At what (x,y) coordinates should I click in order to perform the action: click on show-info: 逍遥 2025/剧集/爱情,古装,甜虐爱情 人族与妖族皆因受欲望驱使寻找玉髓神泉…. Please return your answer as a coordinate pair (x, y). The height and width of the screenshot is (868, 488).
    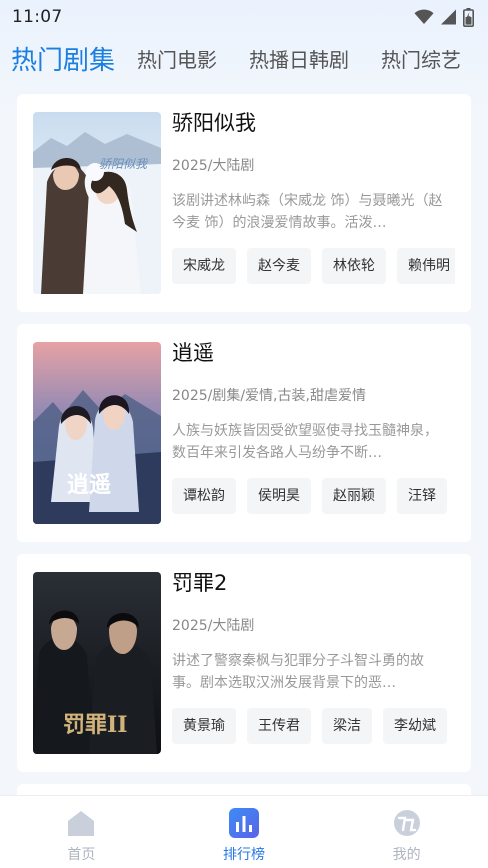
    Looking at the image, I should click on (321, 433).